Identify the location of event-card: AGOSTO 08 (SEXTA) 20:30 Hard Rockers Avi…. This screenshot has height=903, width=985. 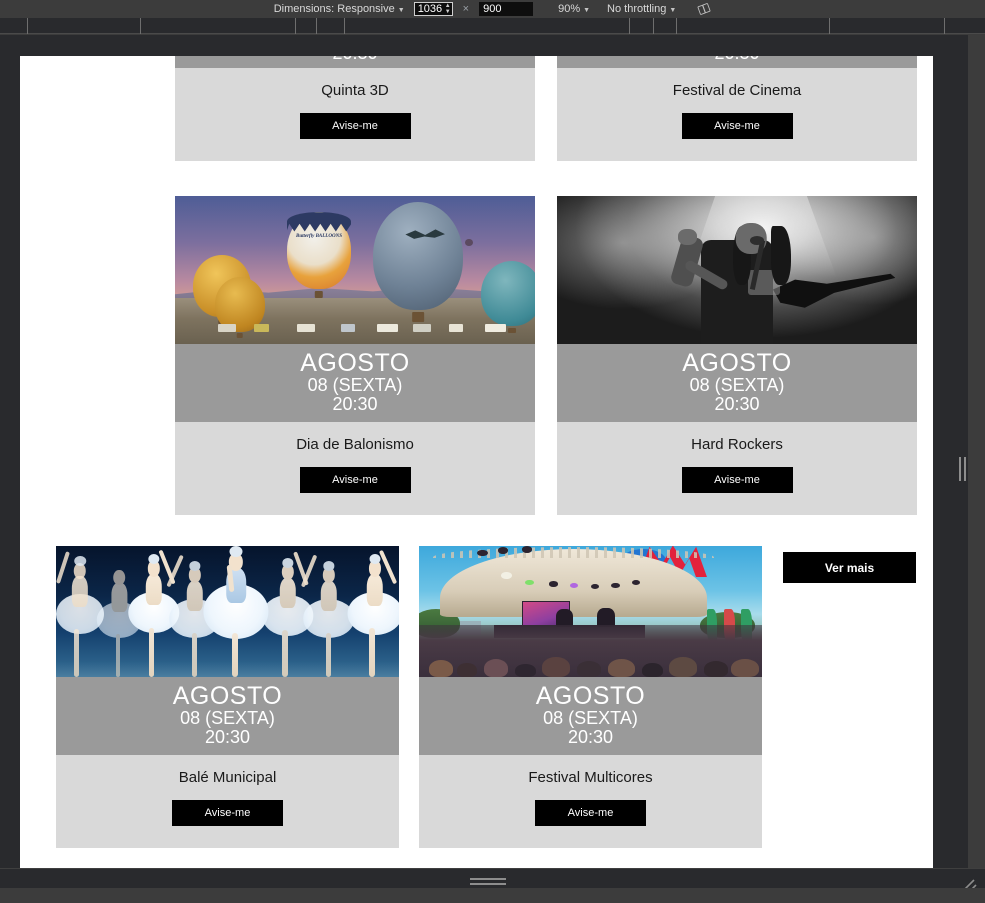
(737, 356).